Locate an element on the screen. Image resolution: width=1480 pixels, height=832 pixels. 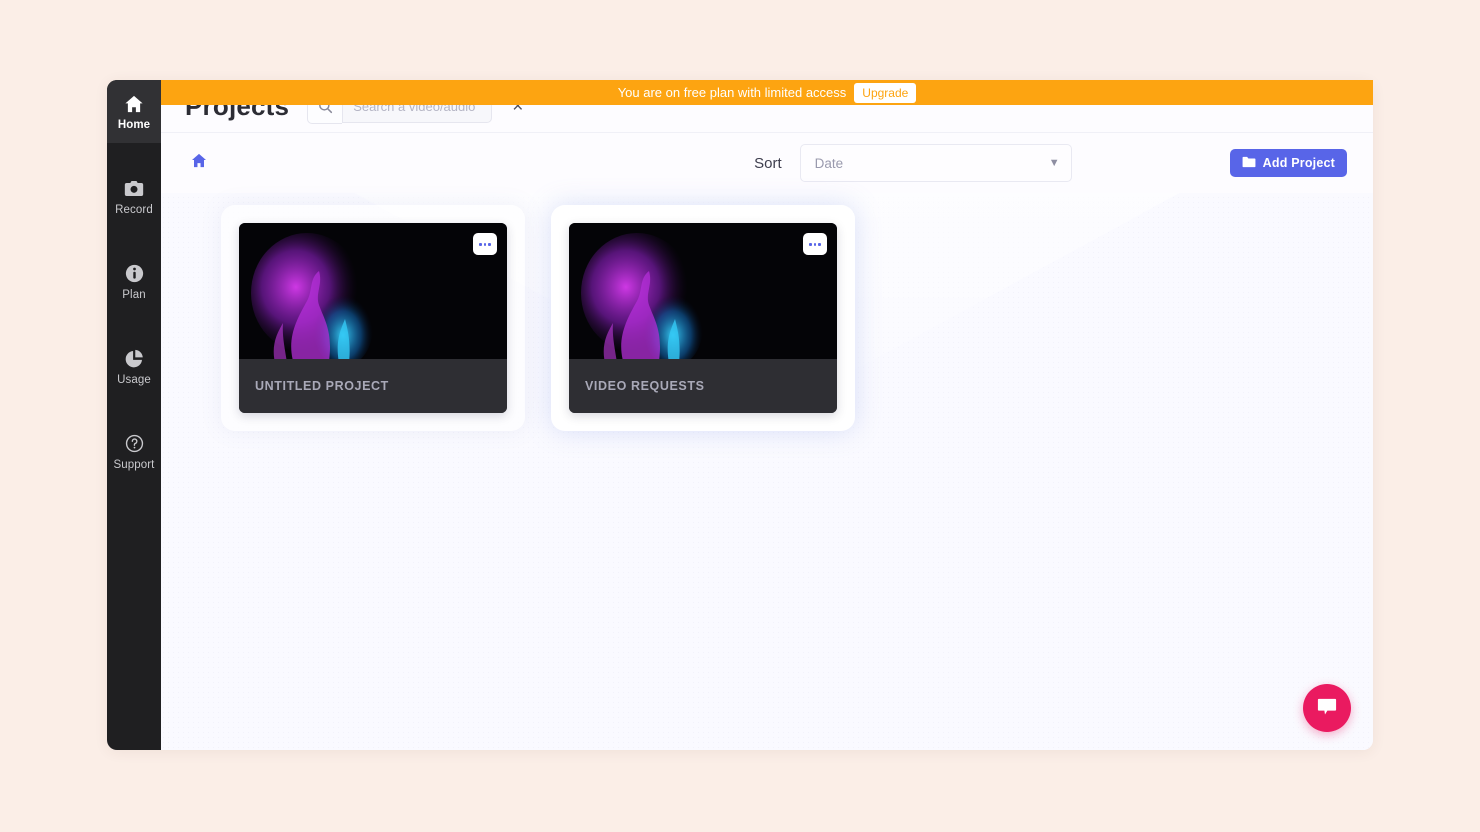
project-card-wrapper: VIDEO REQUESTS is located at coordinates (703, 318).